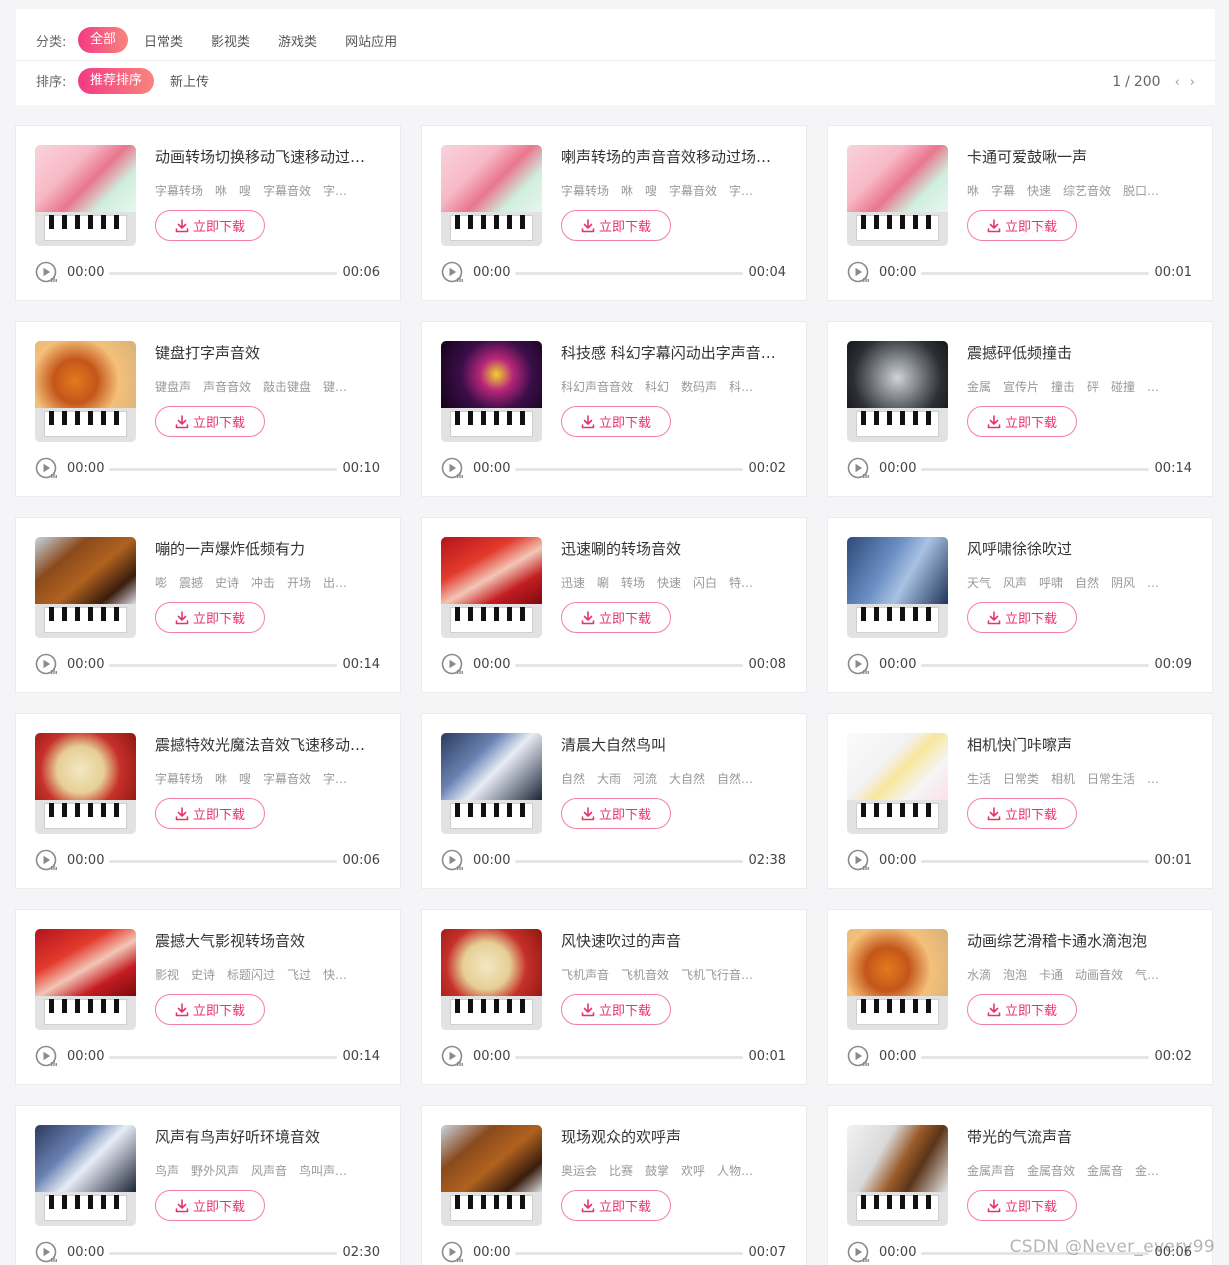  What do you see at coordinates (189, 80) in the screenshot?
I see `sort-newest: 新上传` at bounding box center [189, 80].